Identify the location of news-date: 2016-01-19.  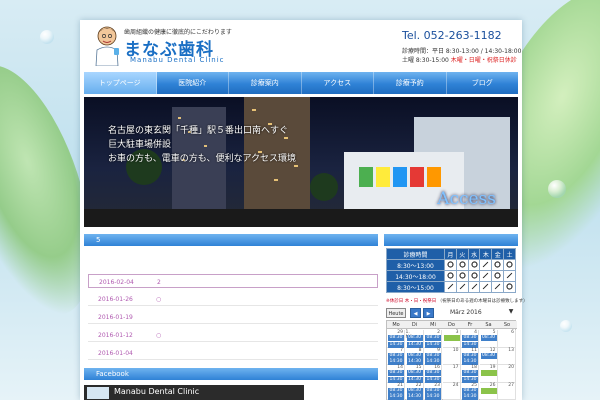
(115, 317).